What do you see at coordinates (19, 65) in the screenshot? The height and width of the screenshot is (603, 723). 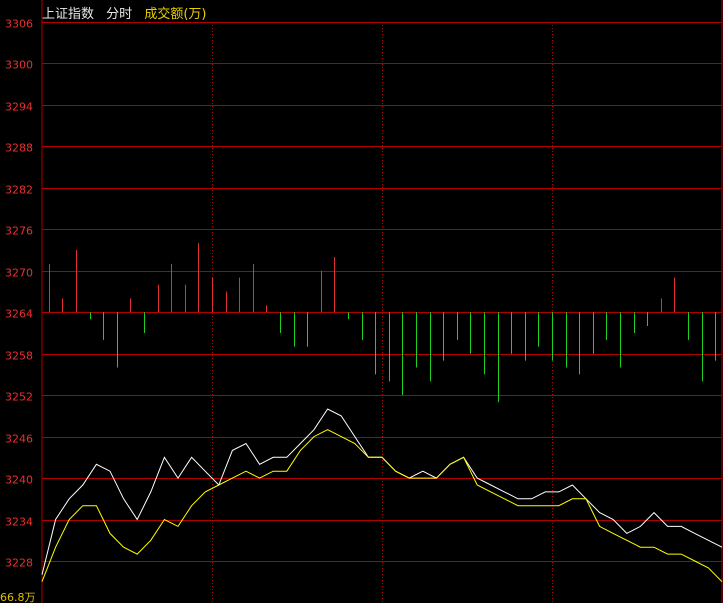 I see `y-tick-label: 3300` at bounding box center [19, 65].